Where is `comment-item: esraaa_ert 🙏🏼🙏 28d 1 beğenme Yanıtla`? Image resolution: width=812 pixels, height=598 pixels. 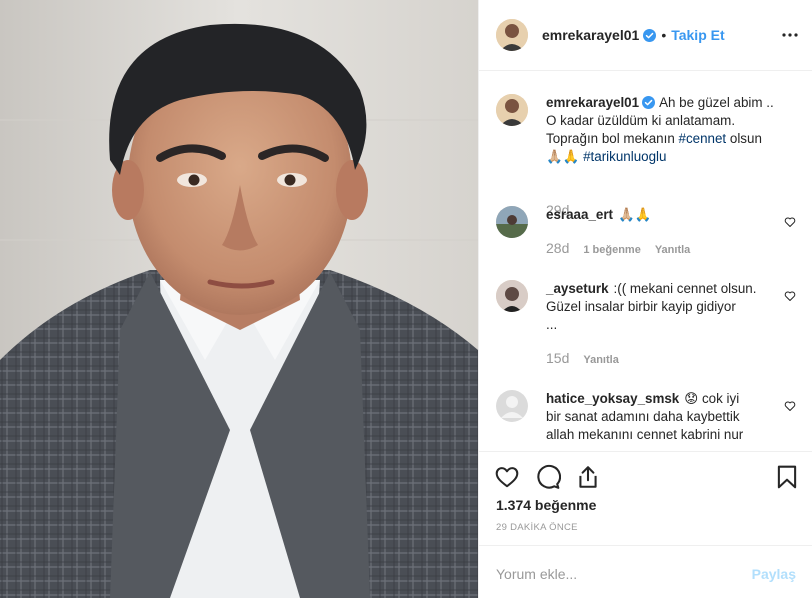
comment-item: esraaa_ert 🙏🏼🙏 28d 1 beğenme Yanıtla is located at coordinates (646, 236).